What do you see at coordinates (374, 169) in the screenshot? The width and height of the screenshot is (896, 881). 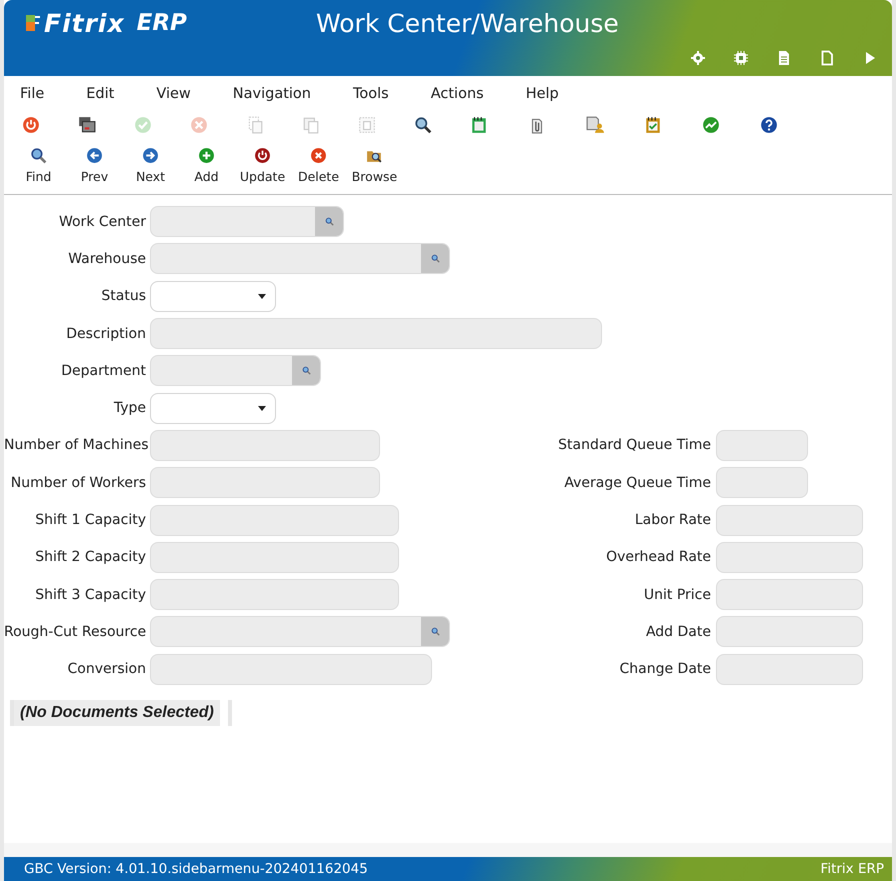 I see `toolbar-button: Browse` at bounding box center [374, 169].